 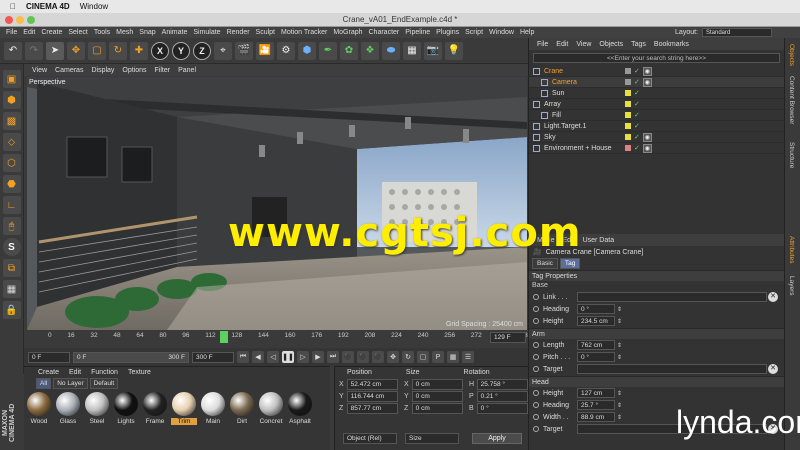 What do you see at coordinates (656, 93) in the screenshot?
I see `object-row: Sun ✓` at bounding box center [656, 93].